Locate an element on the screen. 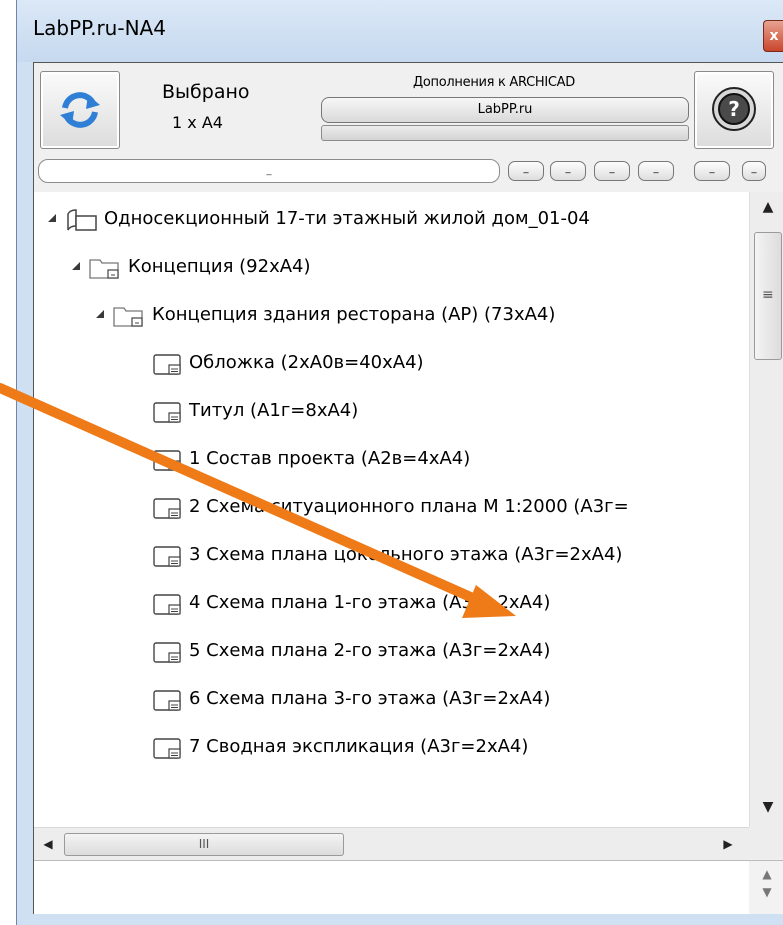 This screenshot has width=783, height=925. tree-row-layout: Обложка (2xA0в=40xA4) is located at coordinates (391, 363).